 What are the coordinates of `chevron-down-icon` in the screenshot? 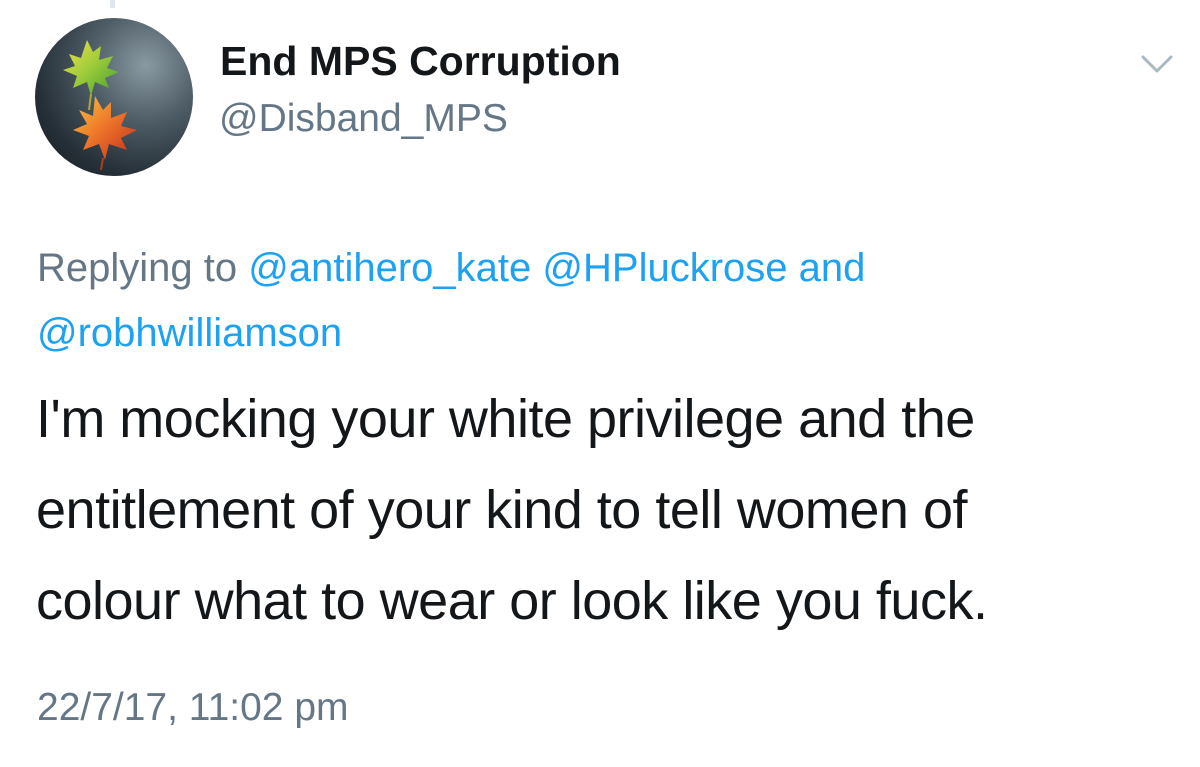 It's located at (1157, 64).